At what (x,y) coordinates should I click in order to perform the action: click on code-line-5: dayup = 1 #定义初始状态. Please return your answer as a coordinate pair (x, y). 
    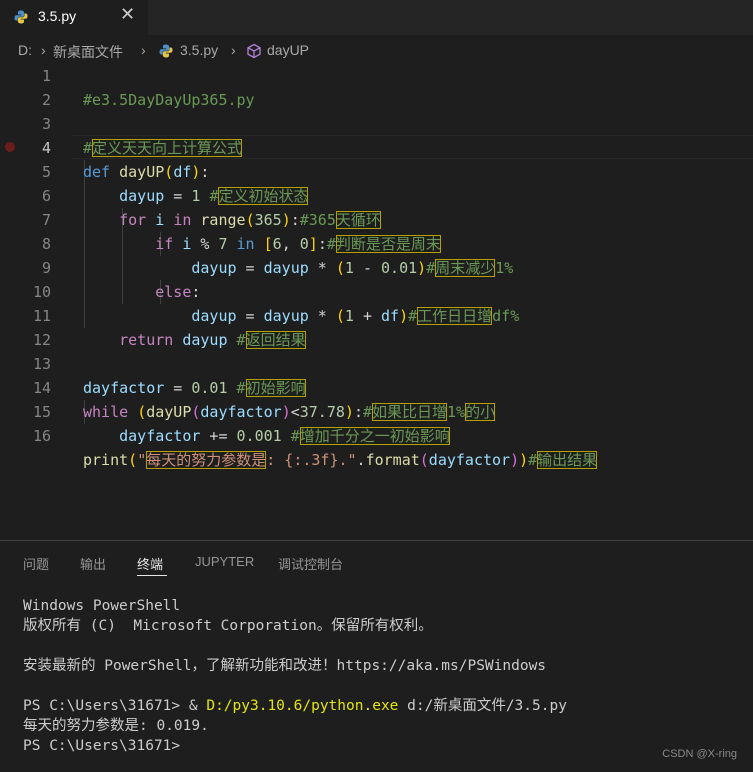
    Looking at the image, I should click on (376, 182).